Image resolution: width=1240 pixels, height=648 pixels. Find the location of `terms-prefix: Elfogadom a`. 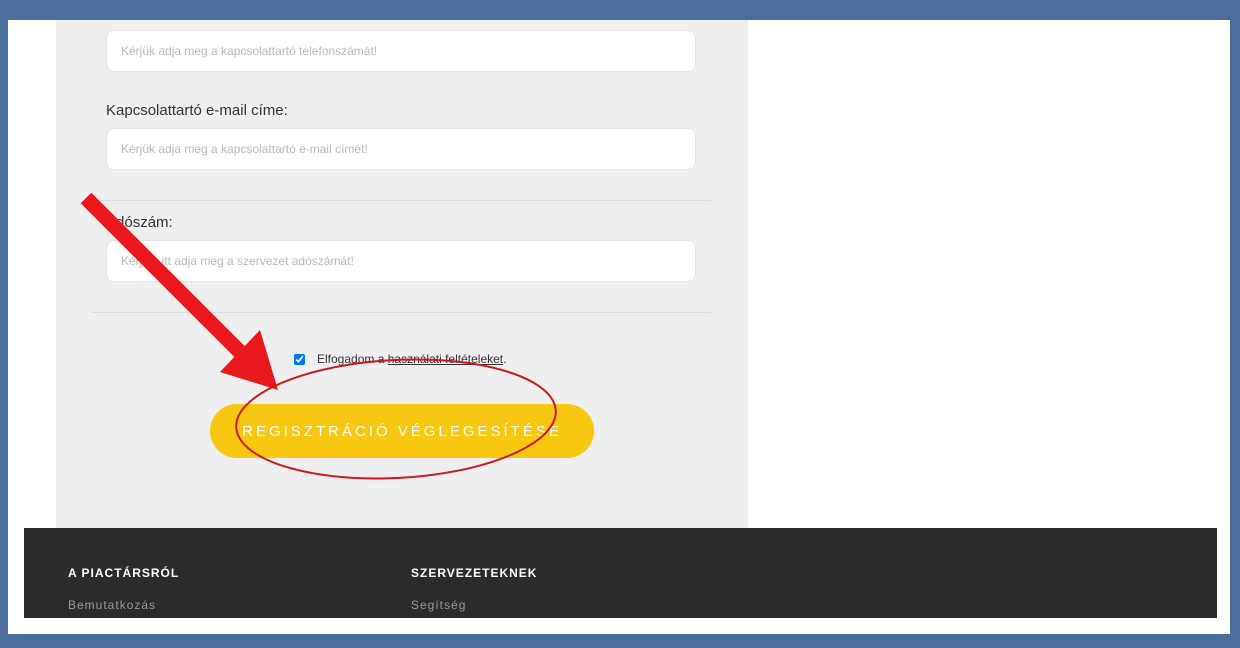

terms-prefix: Elfogadom a is located at coordinates (352, 359).